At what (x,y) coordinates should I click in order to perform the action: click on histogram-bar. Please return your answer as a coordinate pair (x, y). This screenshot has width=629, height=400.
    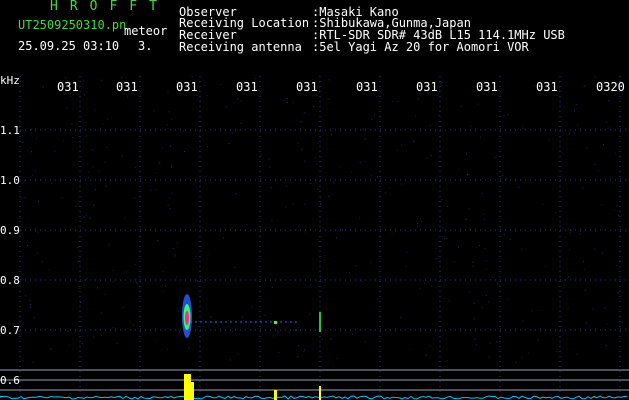
    Looking at the image, I should click on (320, 393).